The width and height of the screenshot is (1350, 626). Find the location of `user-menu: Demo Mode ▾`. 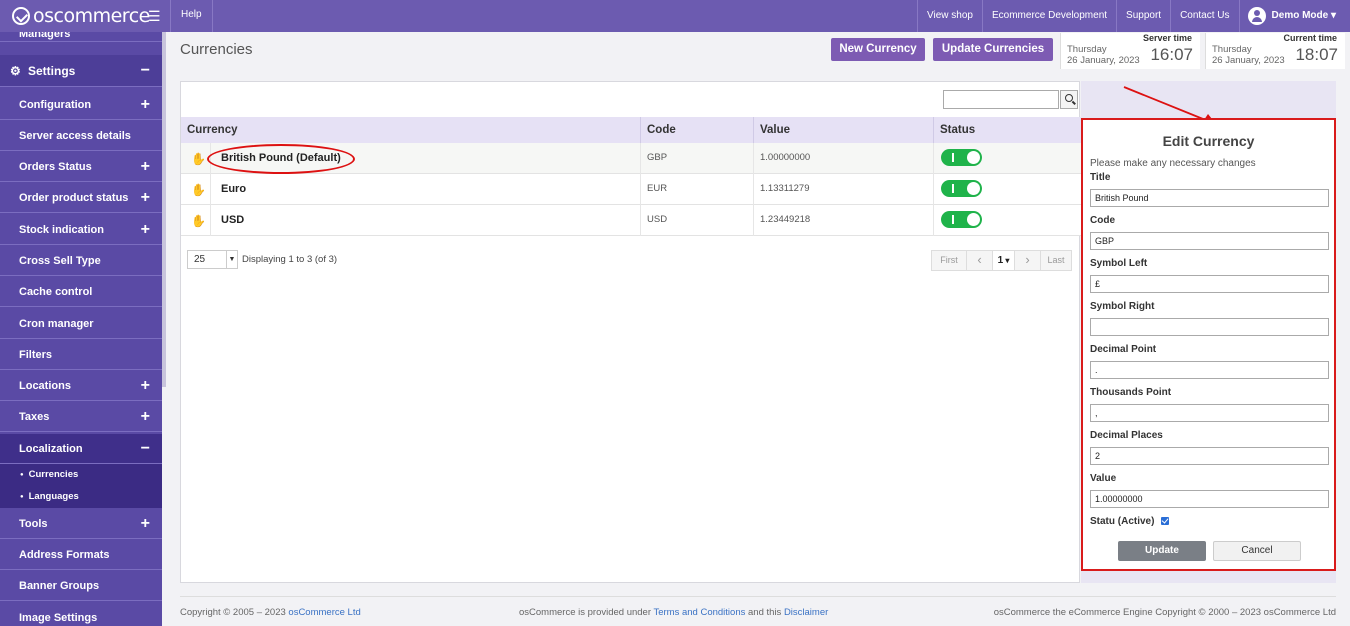

user-menu: Demo Mode ▾ is located at coordinates (1294, 16).